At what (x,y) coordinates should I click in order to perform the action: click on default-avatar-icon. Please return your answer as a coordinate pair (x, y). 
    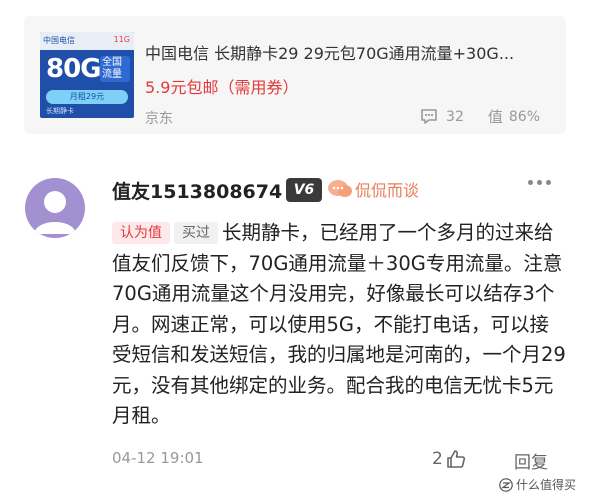
    Looking at the image, I should click on (55, 212).